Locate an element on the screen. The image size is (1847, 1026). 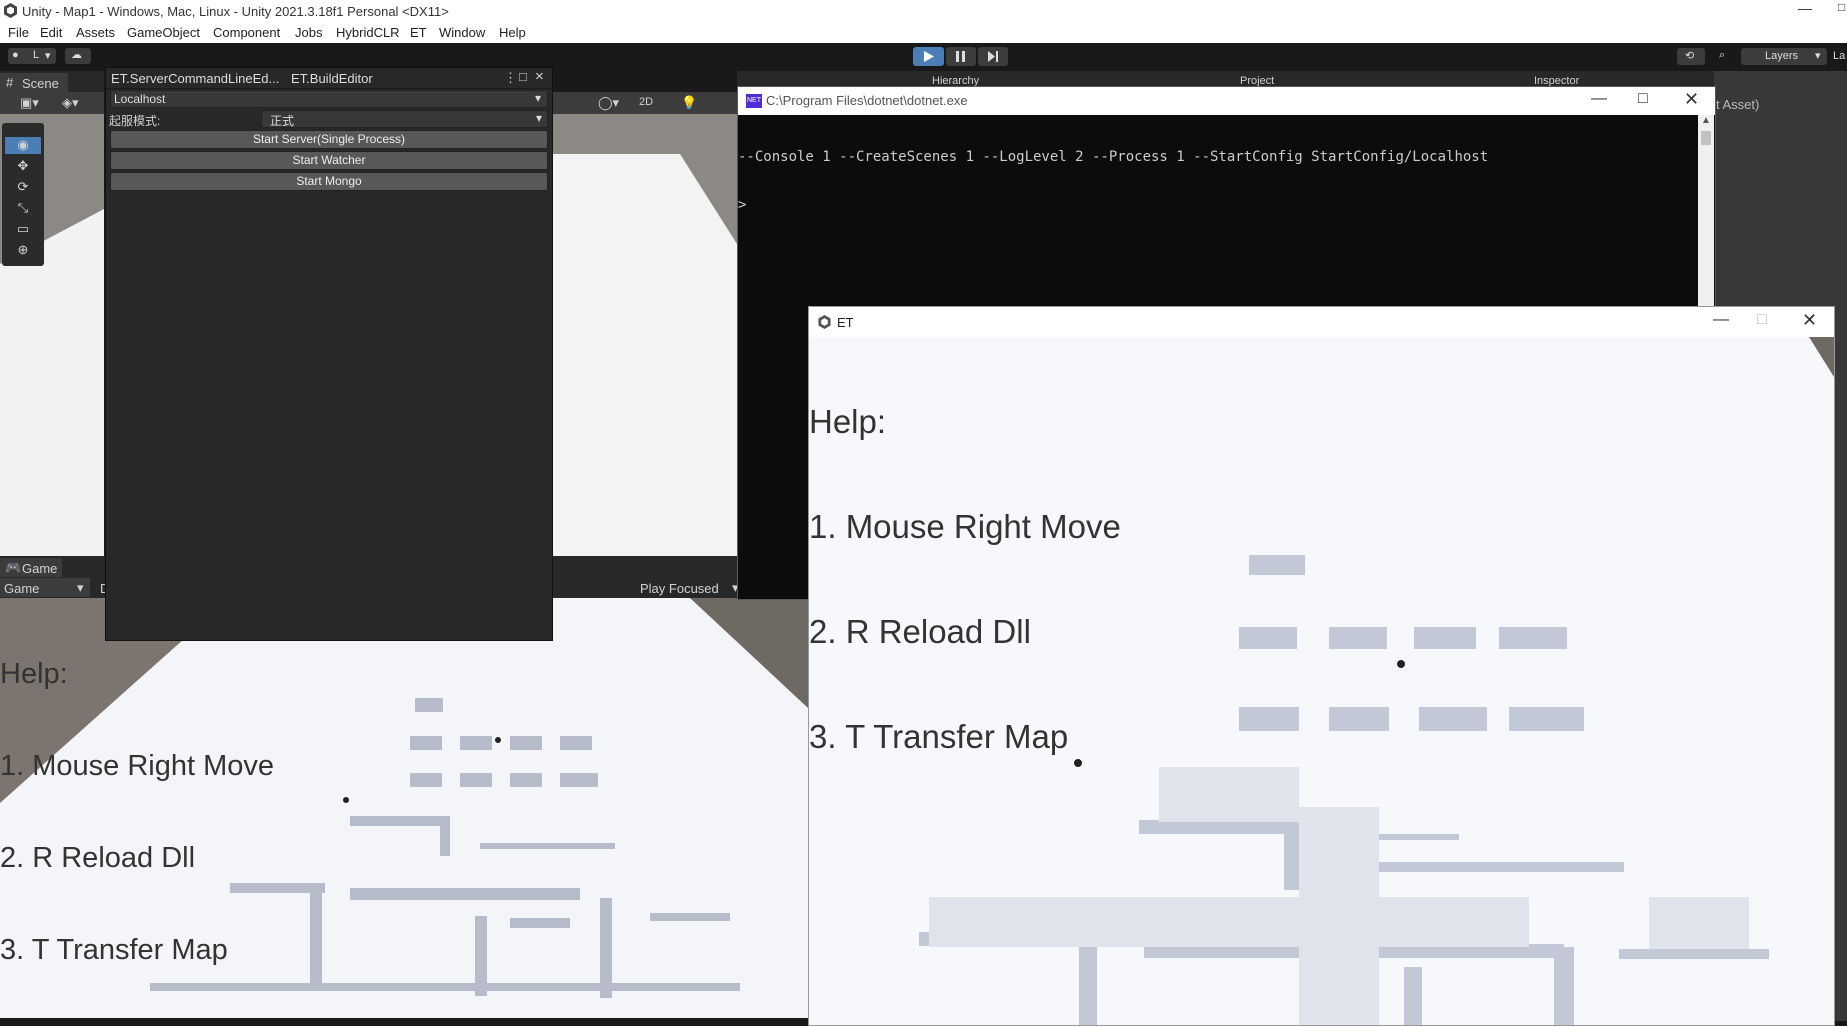
move-tool-icon: ✥ is located at coordinates (23, 166).